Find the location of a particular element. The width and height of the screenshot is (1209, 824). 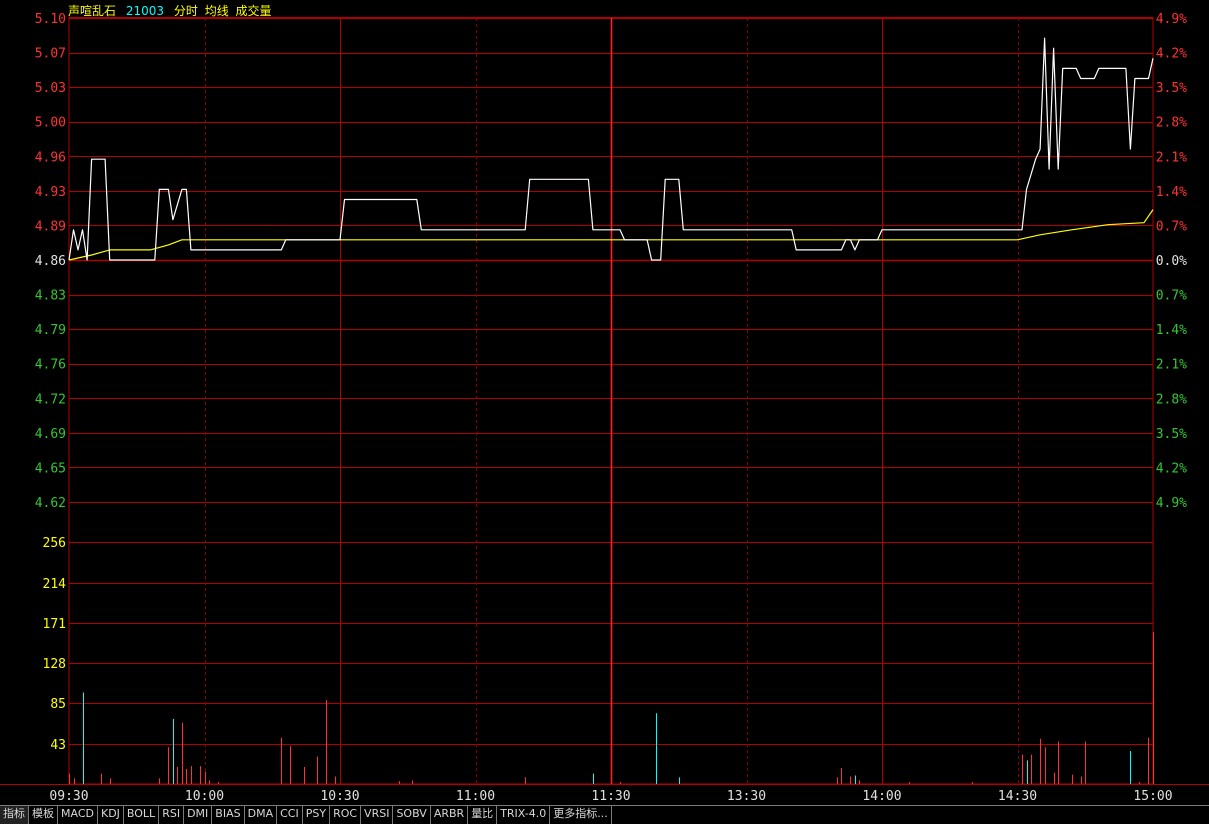

time-tick-label: 10:00 is located at coordinates (204, 796).